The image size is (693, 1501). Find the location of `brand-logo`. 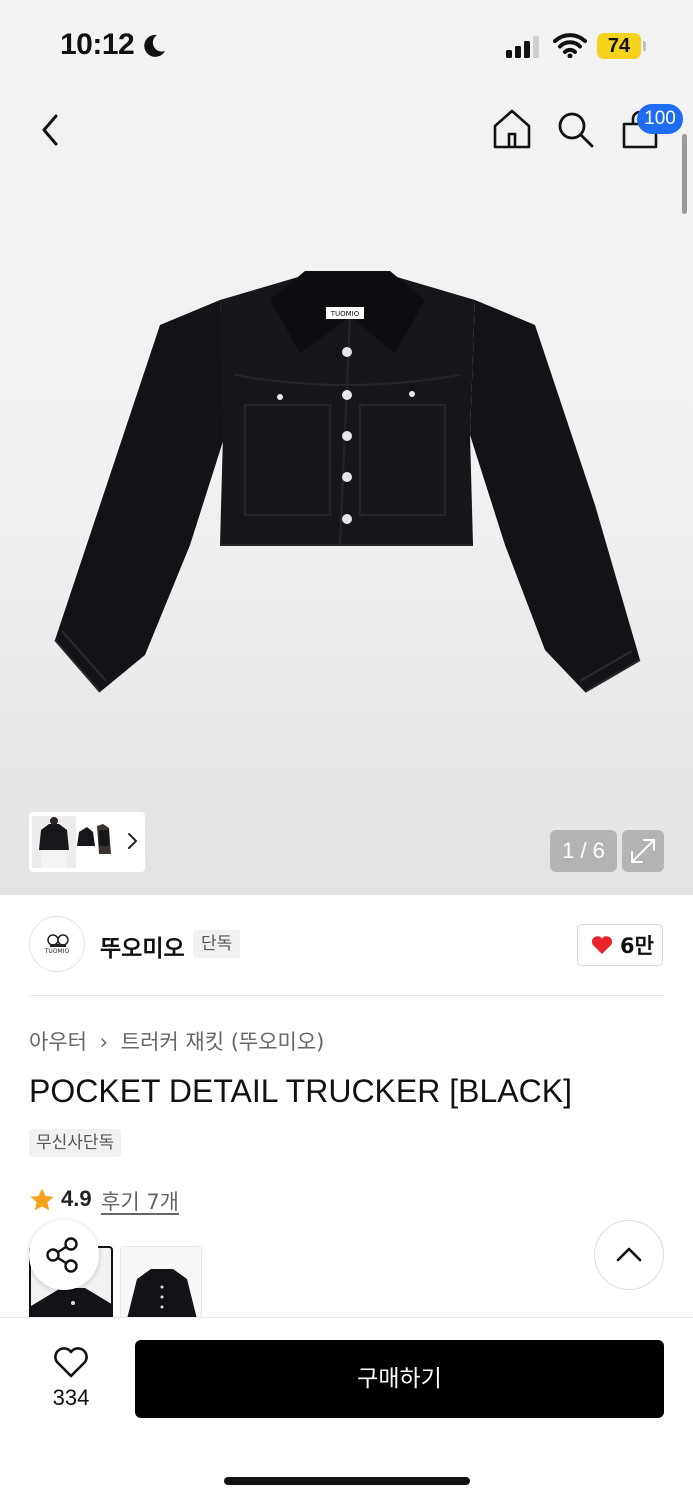

brand-logo is located at coordinates (57, 944).